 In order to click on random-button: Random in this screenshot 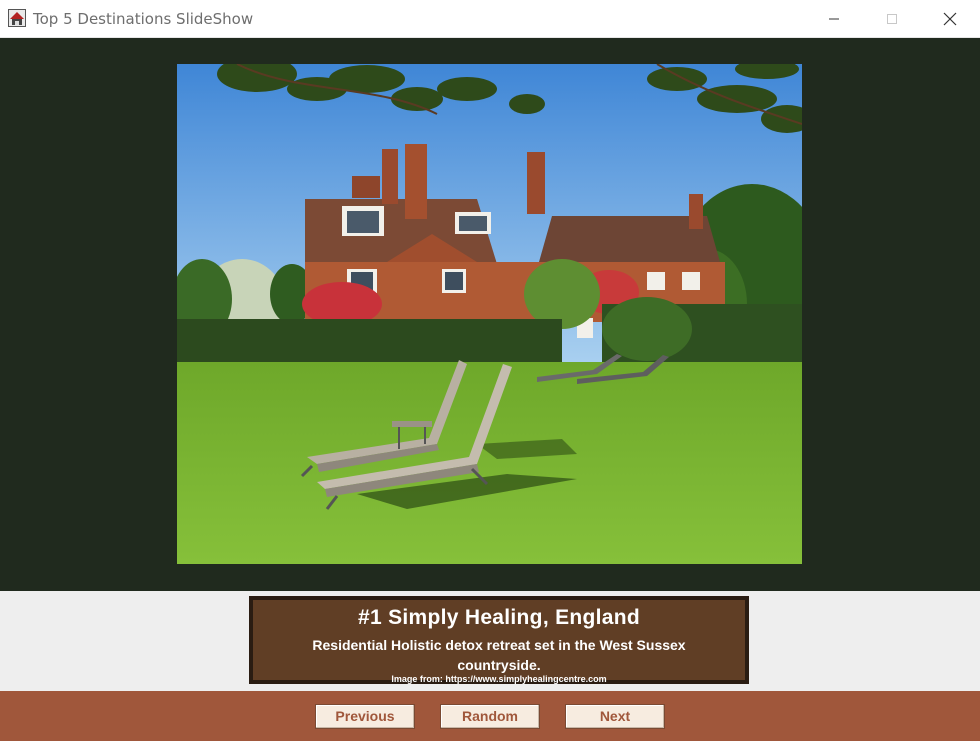, I will do `click(490, 716)`.